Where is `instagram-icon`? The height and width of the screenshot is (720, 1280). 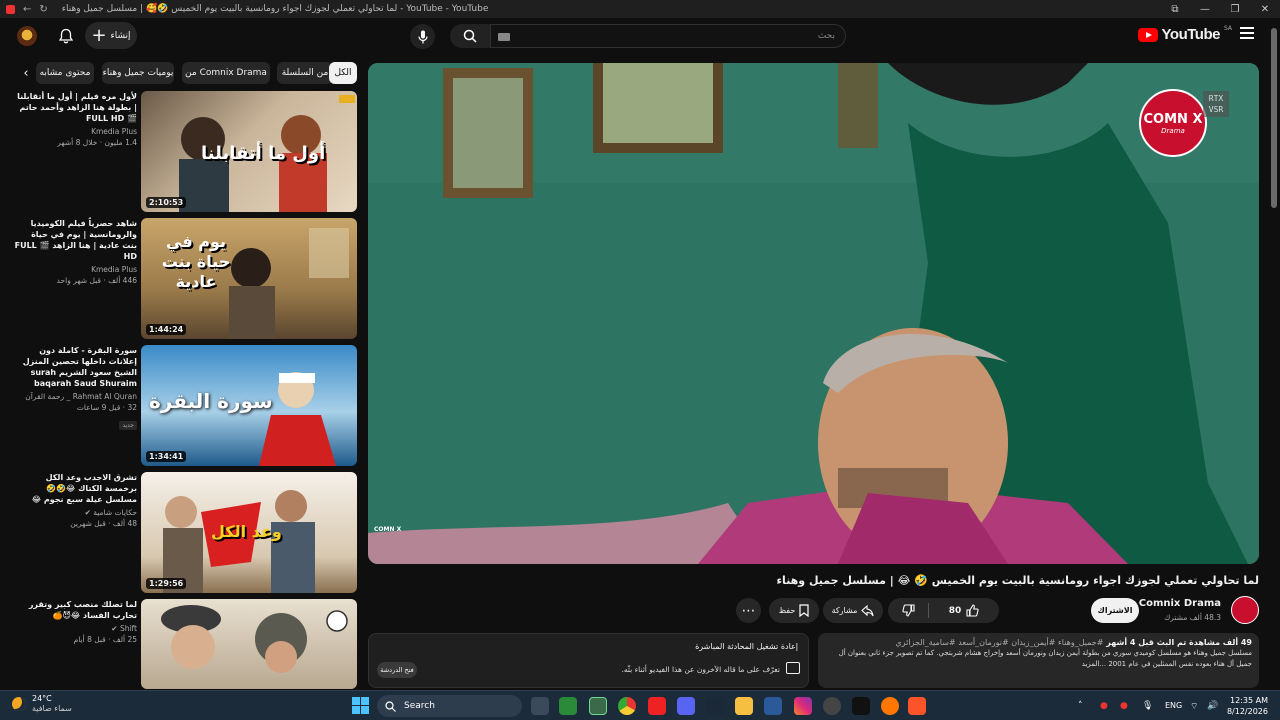 instagram-icon is located at coordinates (803, 706).